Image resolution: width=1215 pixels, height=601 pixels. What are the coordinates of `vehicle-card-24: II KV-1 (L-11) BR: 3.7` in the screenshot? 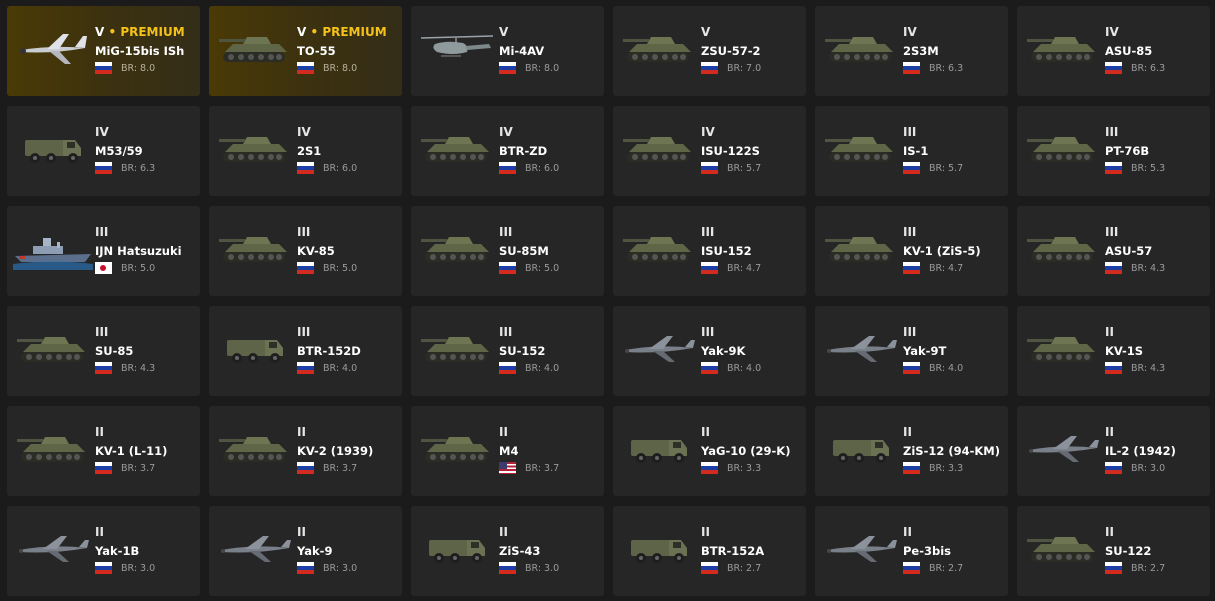 It's located at (103, 451).